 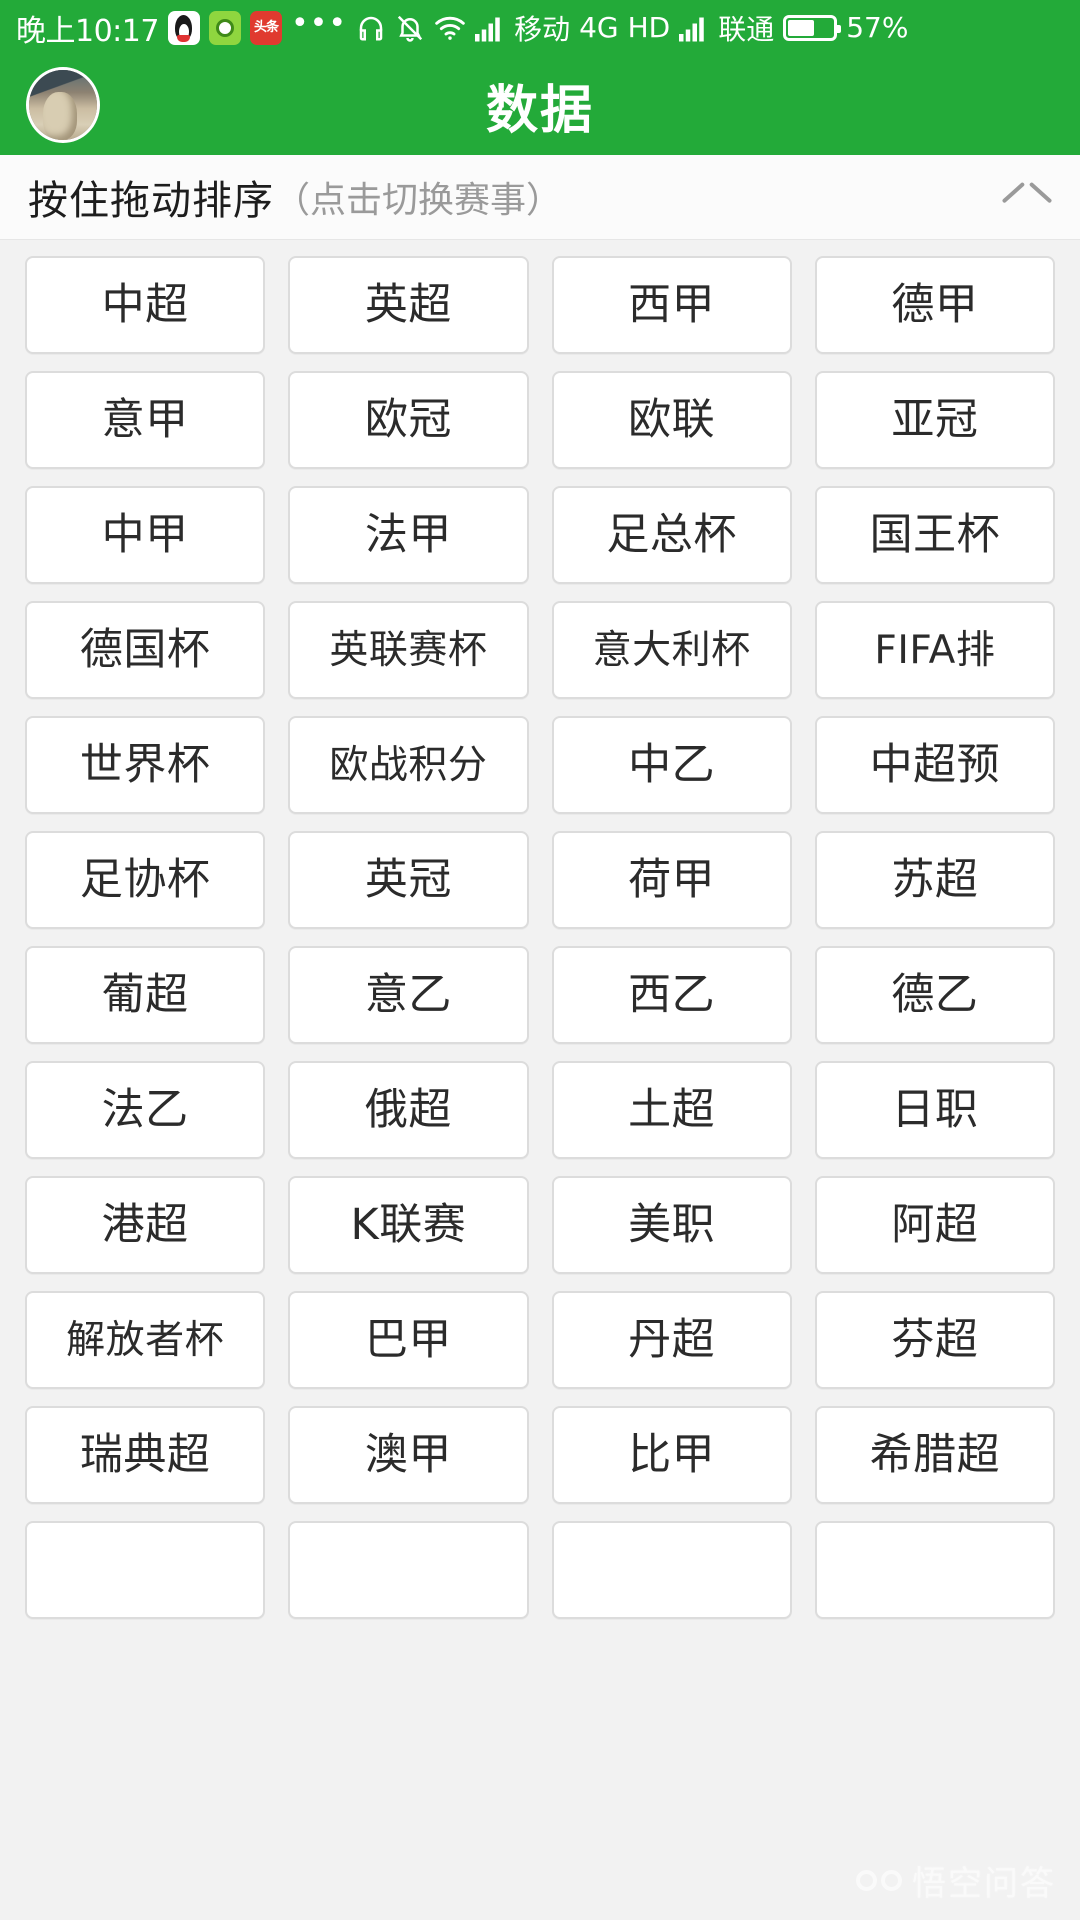 I want to click on league-tile-label: 葡超, so click(x=145, y=994).